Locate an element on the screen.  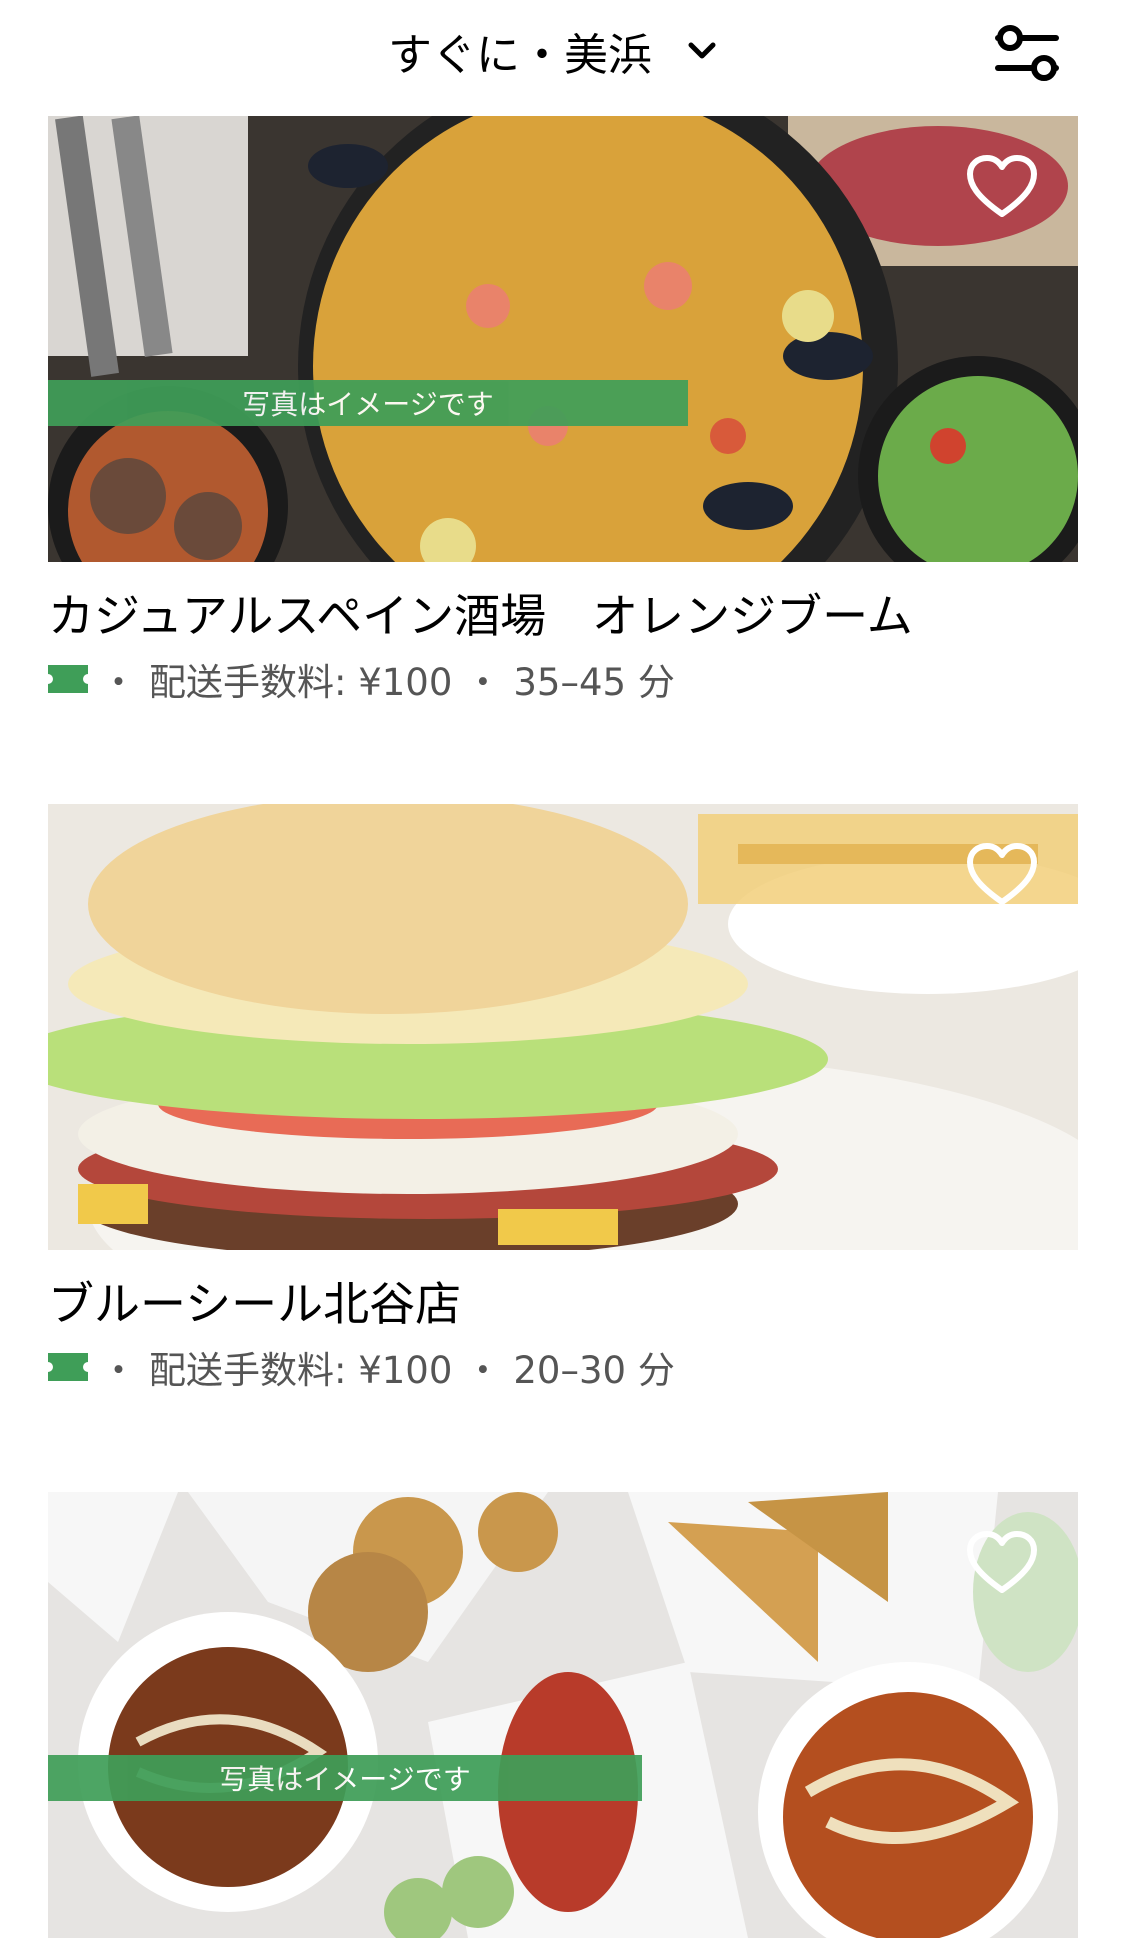
restaurant-meta: ・ 配送手数料: ¥100 ・ 20–30 分 is located at coordinates (563, 1367).